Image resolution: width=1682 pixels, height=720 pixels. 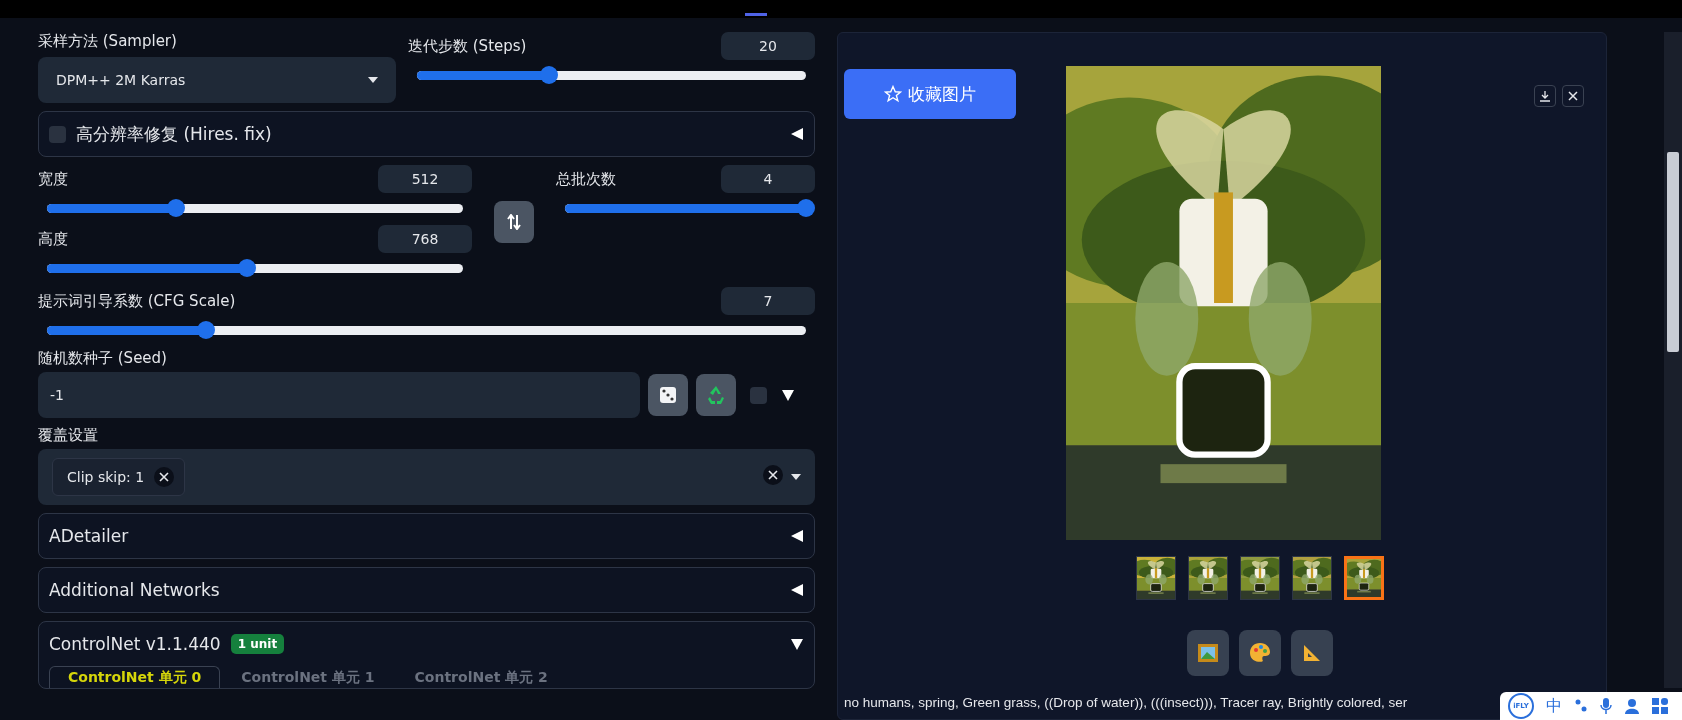 I want to click on send-to-img2img-button, so click(x=1208, y=653).